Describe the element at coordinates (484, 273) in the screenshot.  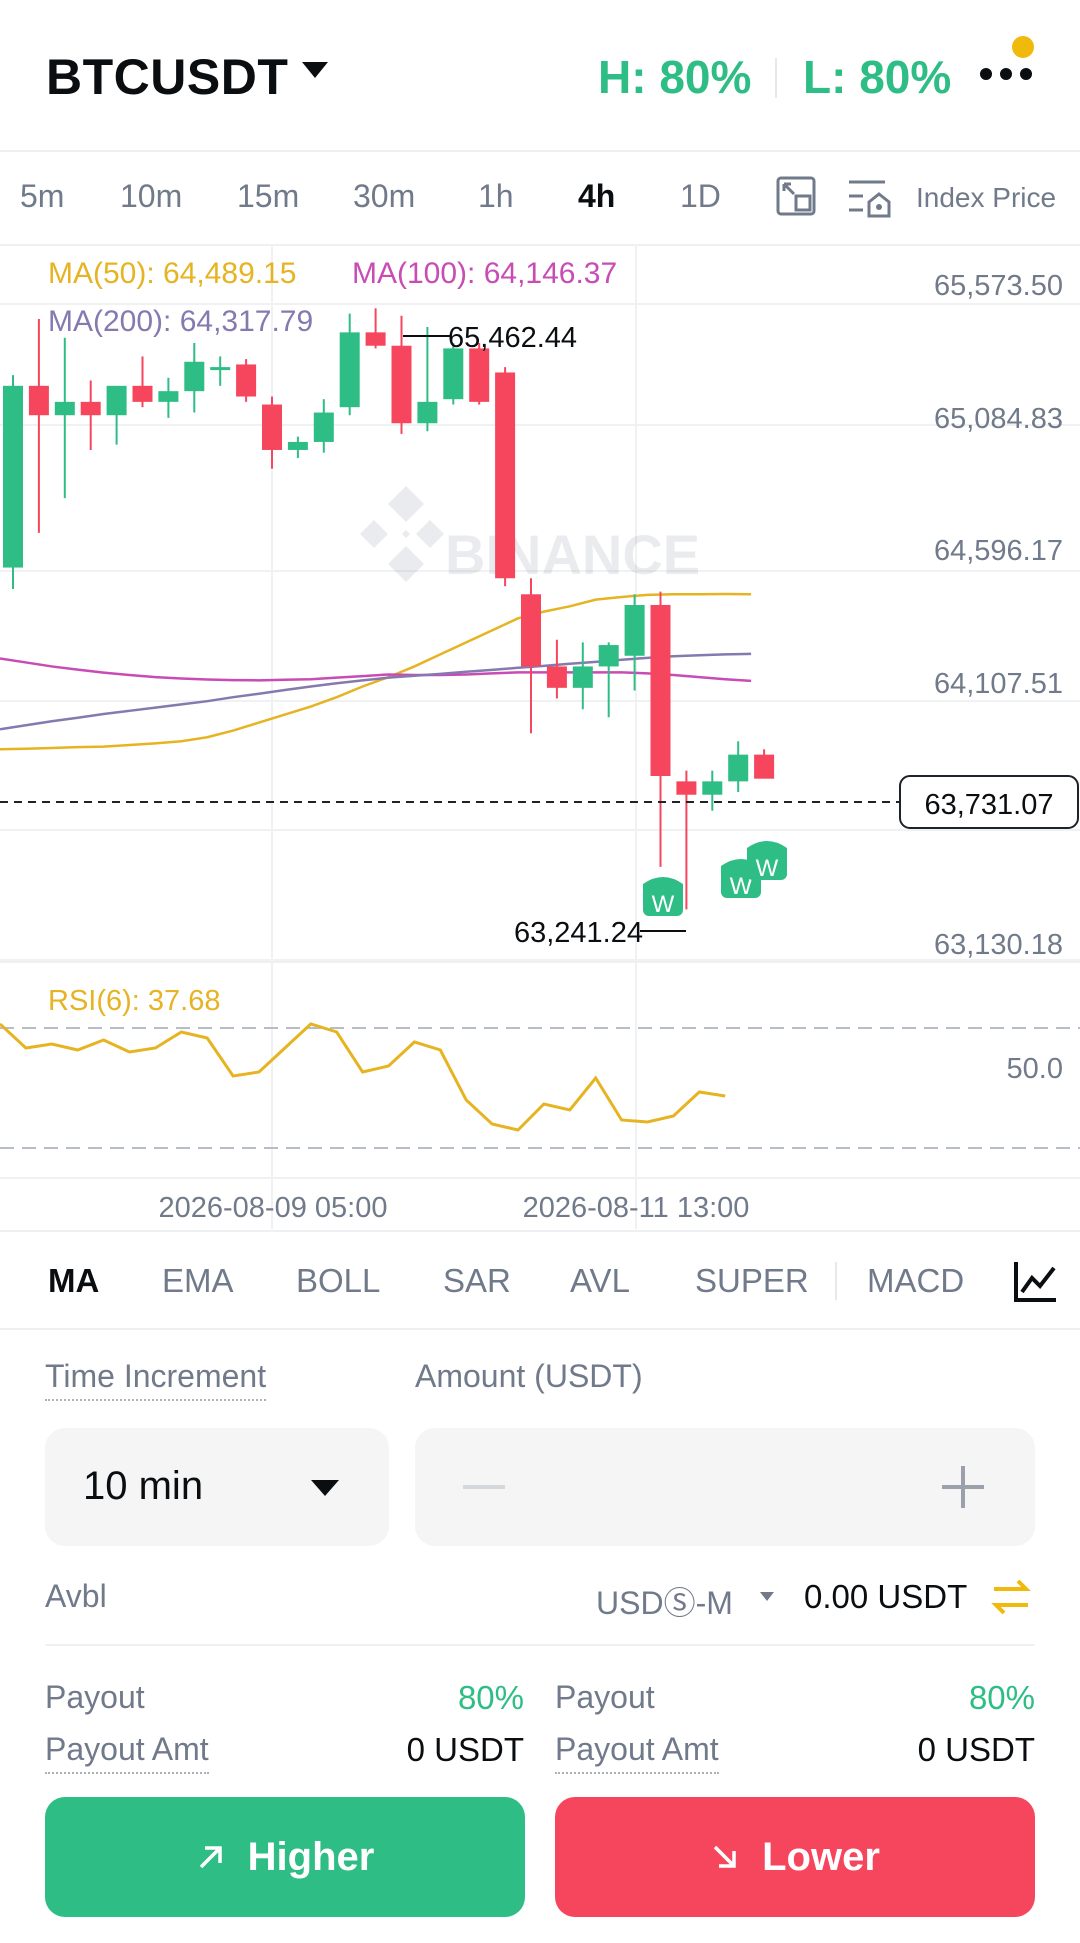
I see `ma100-legend: MA(100): 64,146.37` at that location.